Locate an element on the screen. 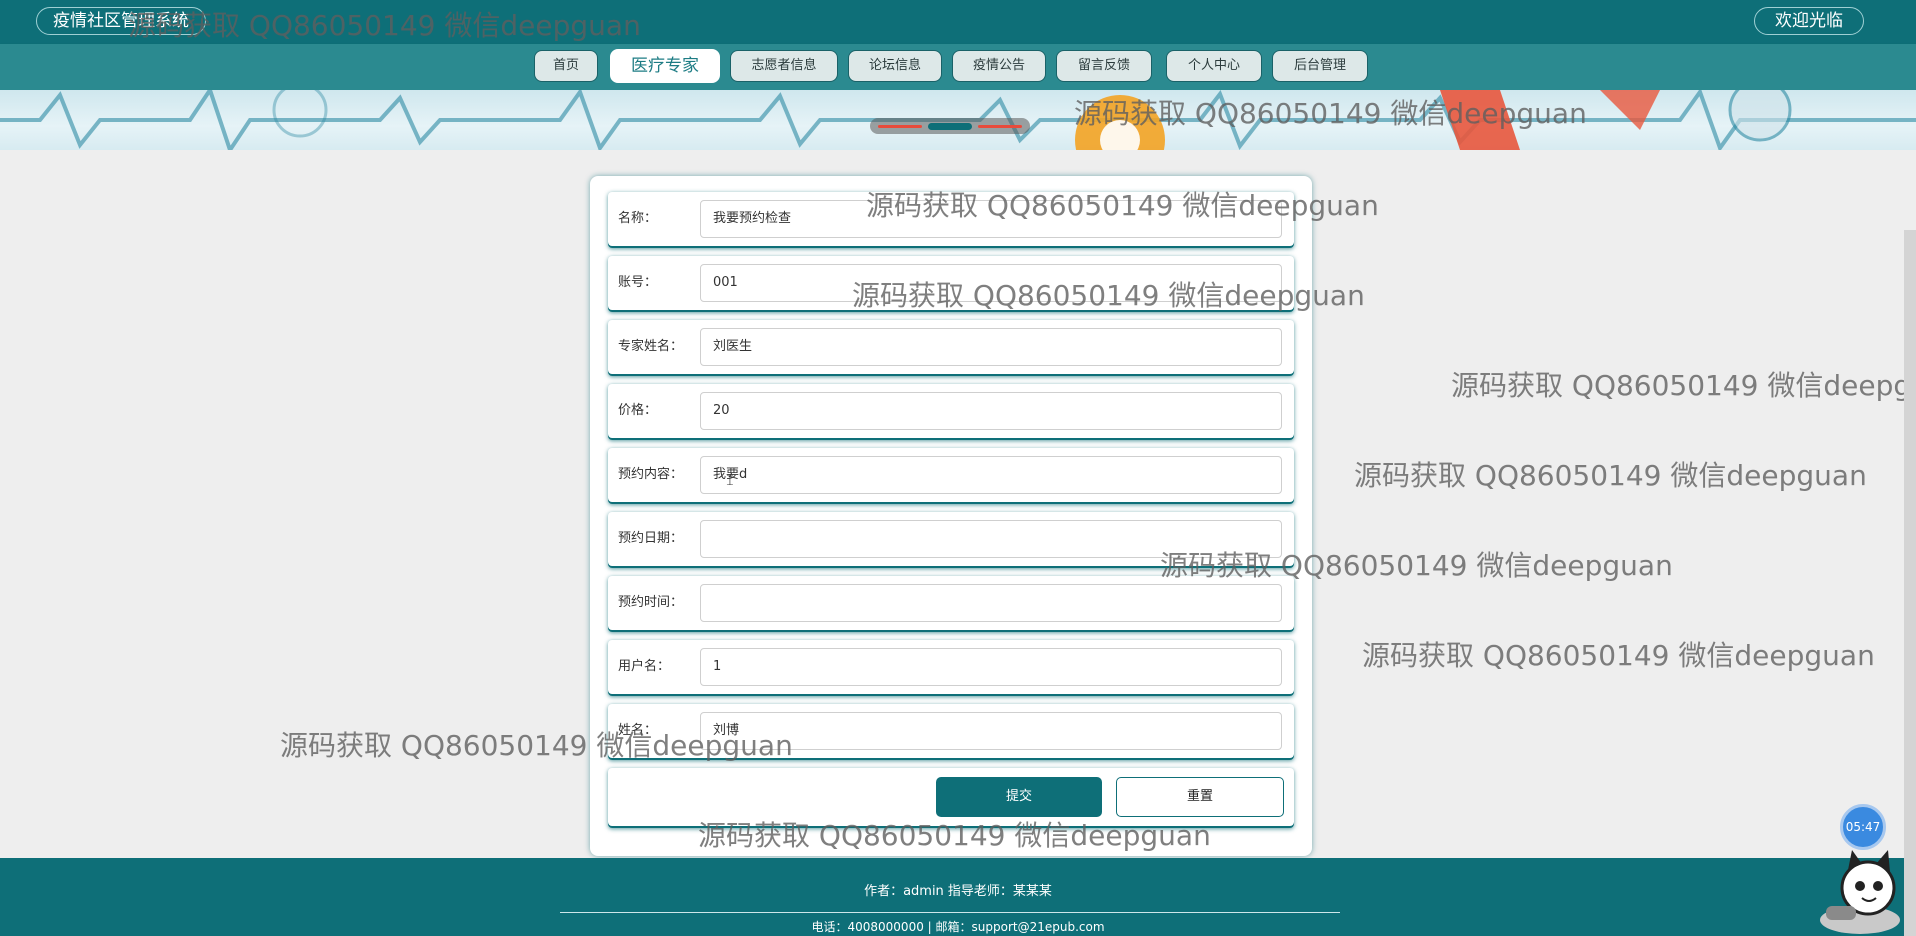 The image size is (1916, 936). form-row-expert-name: 专家姓名： 刘医生 is located at coordinates (951, 348).